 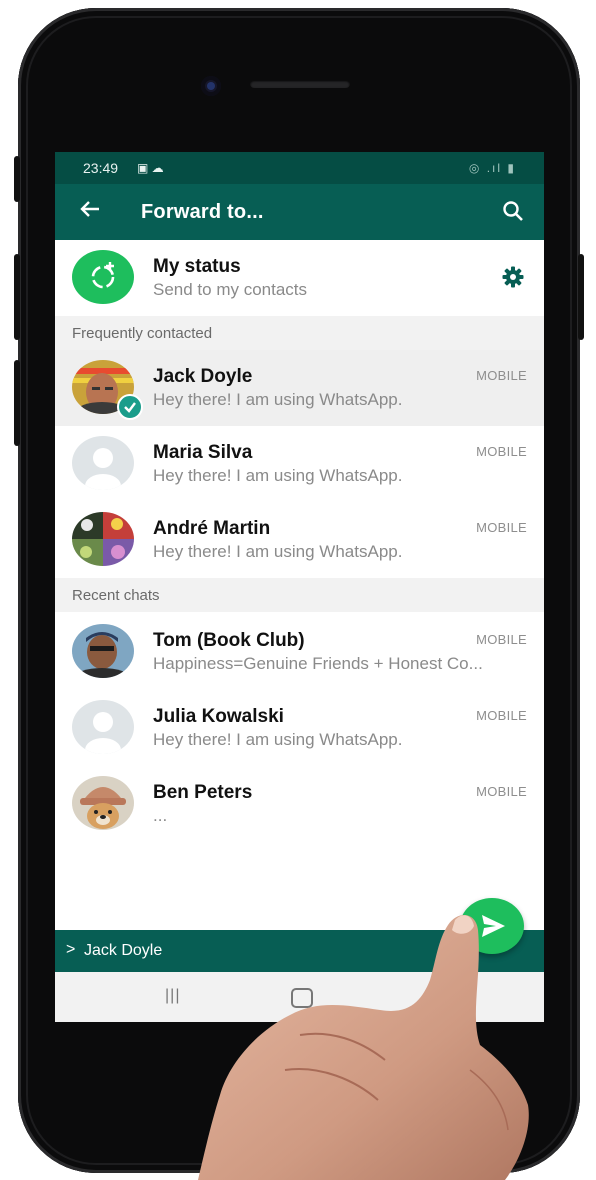 What do you see at coordinates (278, 739) in the screenshot?
I see `chat-status: Hey there! I am using WhatsApp.` at bounding box center [278, 739].